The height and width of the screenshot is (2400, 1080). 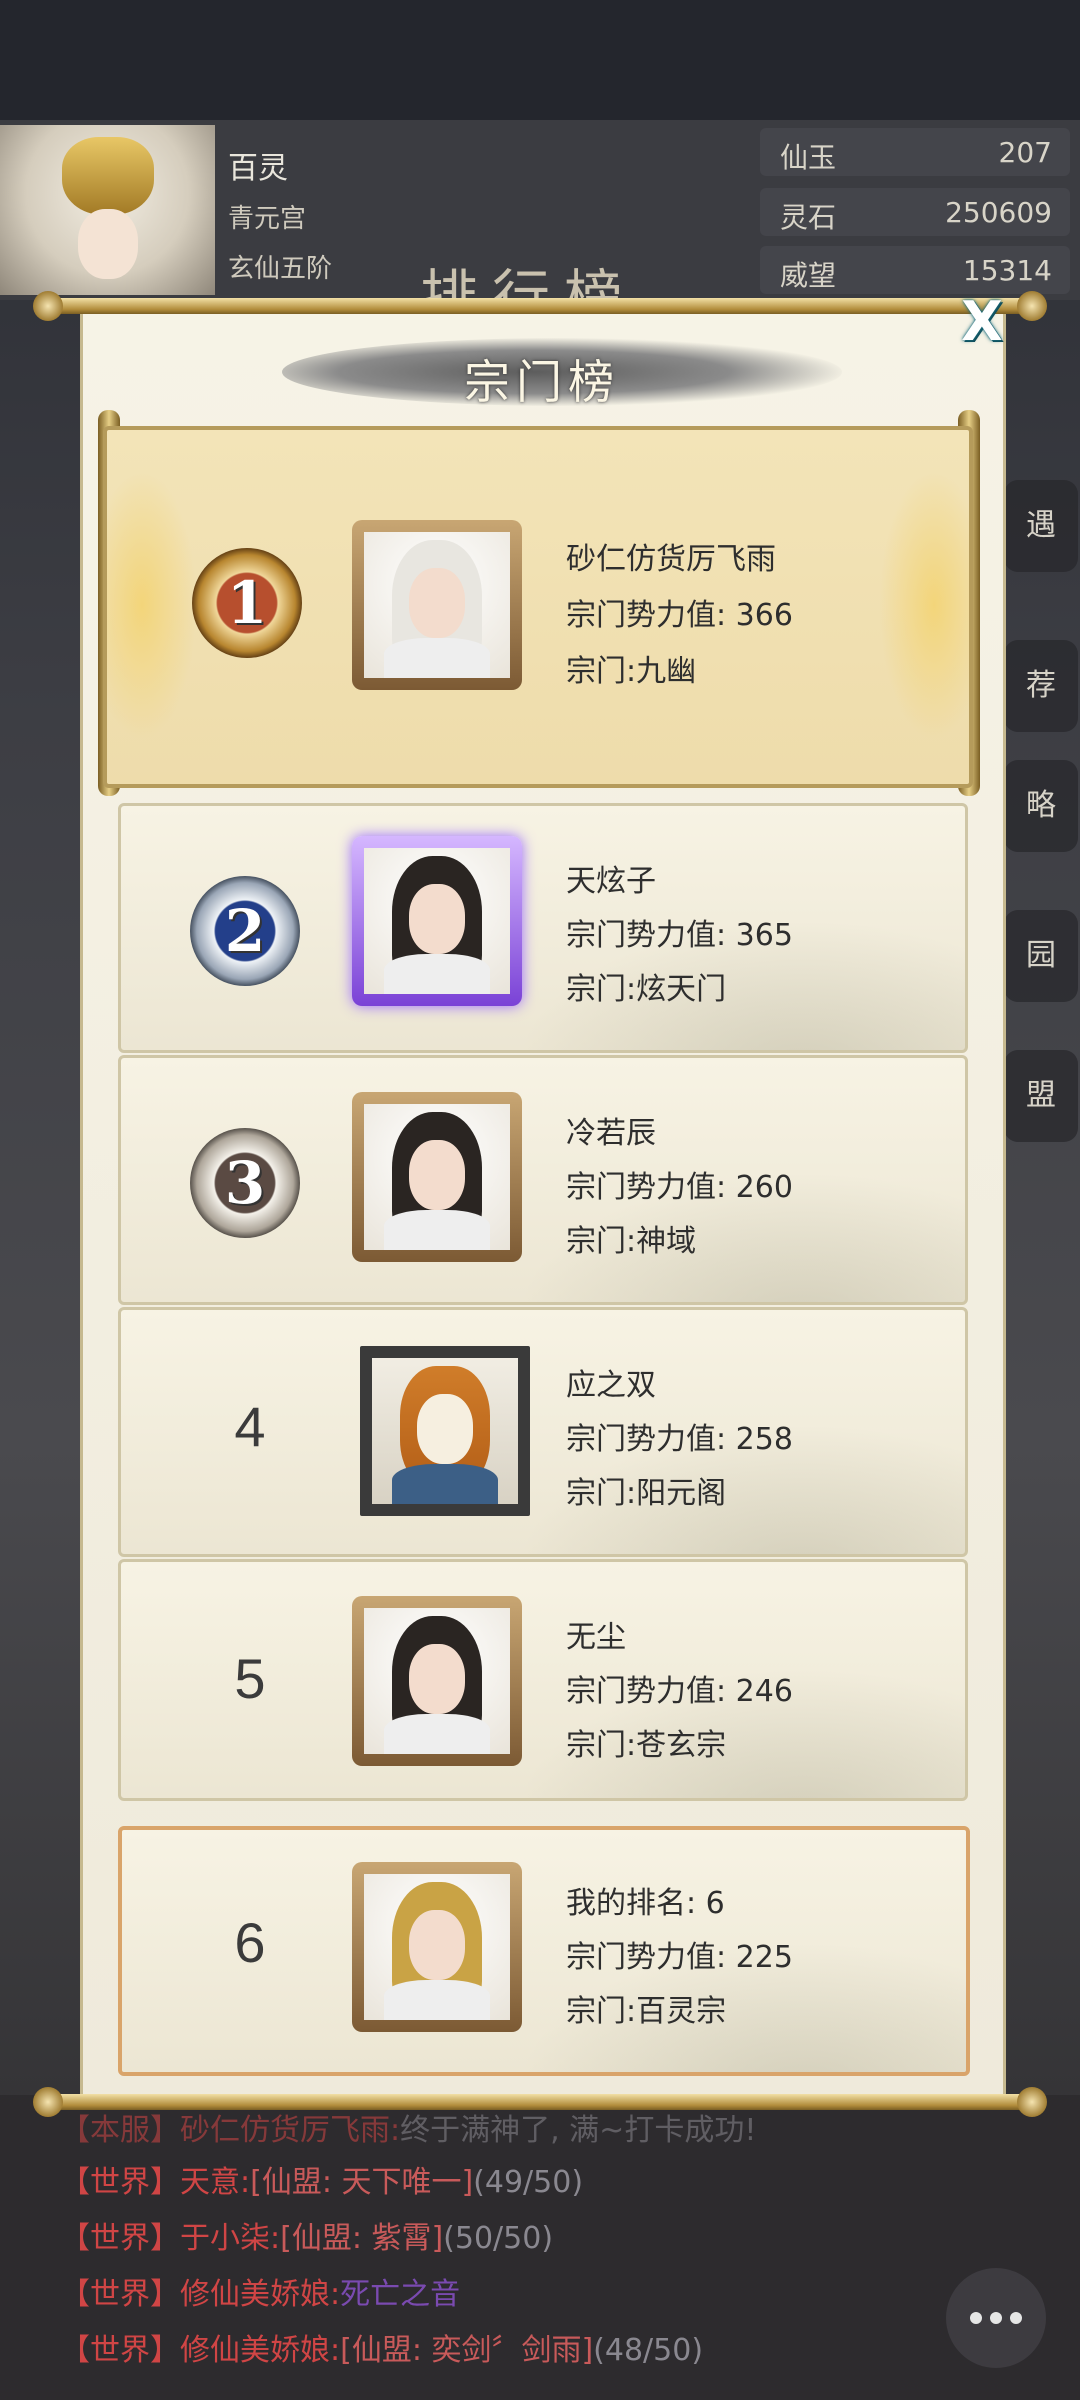 What do you see at coordinates (250, 1678) in the screenshot?
I see `rank-number: 5` at bounding box center [250, 1678].